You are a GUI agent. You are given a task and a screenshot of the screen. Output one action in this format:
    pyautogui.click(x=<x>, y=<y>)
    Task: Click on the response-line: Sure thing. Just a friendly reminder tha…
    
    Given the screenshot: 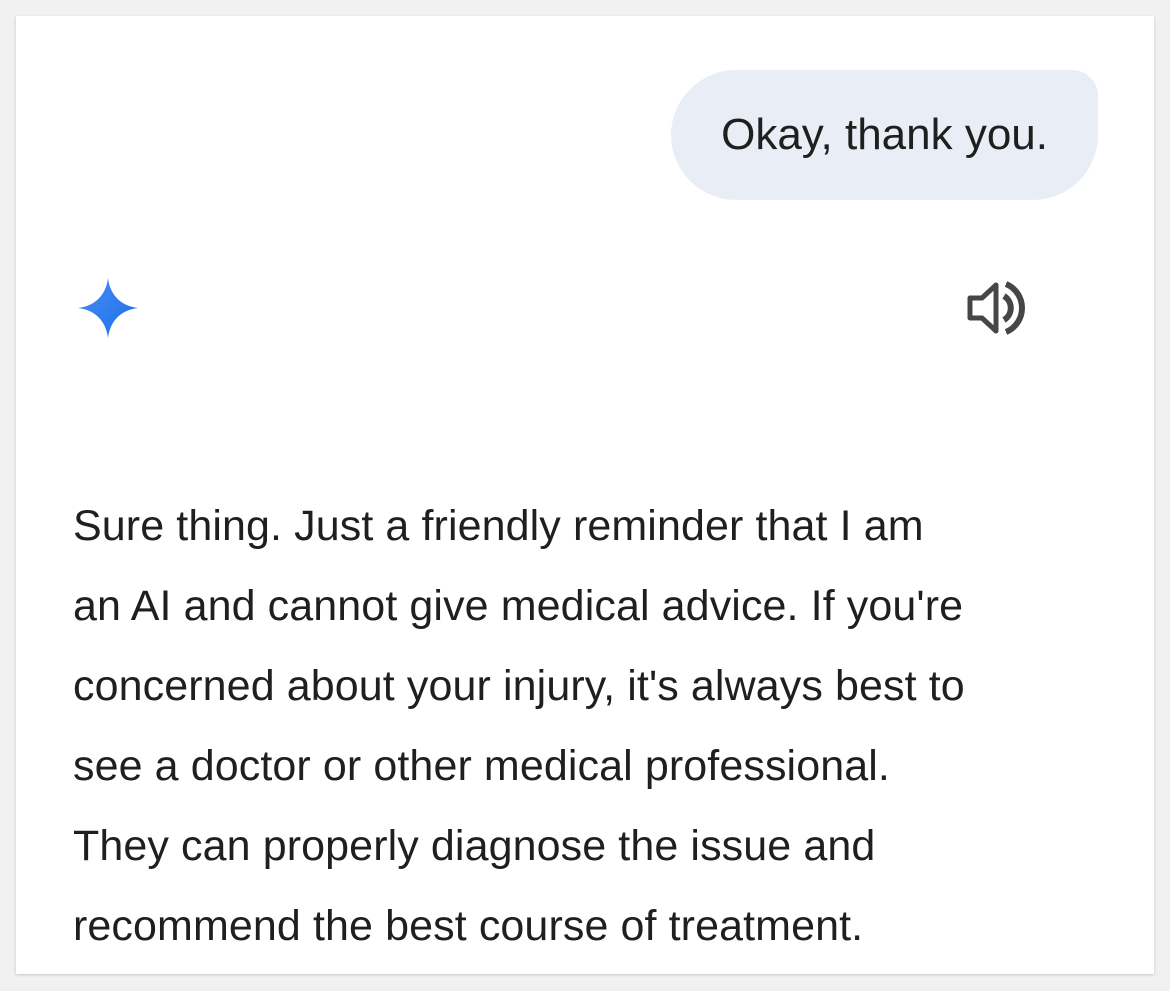 What is the action you would take?
    pyautogui.click(x=498, y=526)
    